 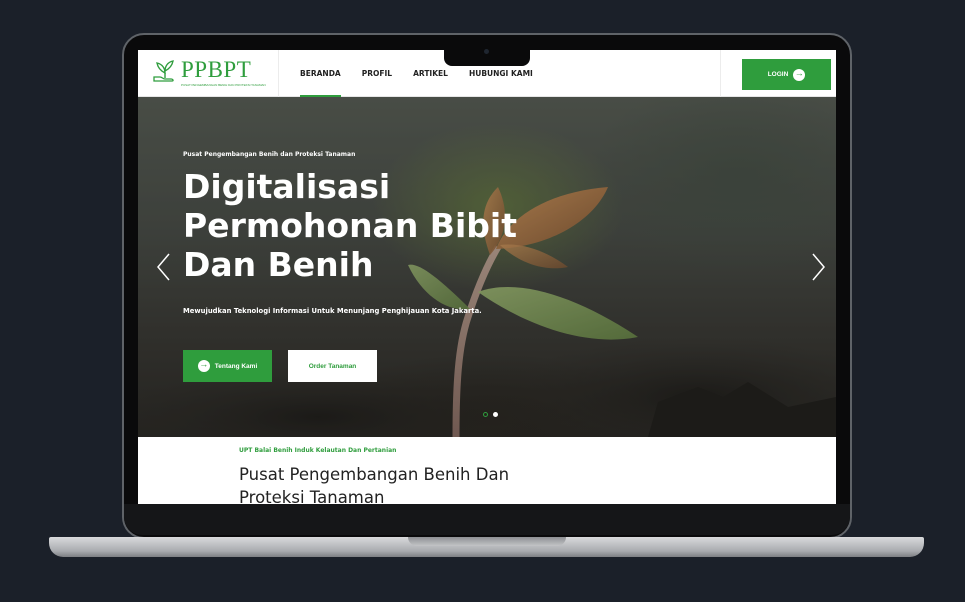 What do you see at coordinates (377, 73) in the screenshot?
I see `nav-item-profil: PROFIL` at bounding box center [377, 73].